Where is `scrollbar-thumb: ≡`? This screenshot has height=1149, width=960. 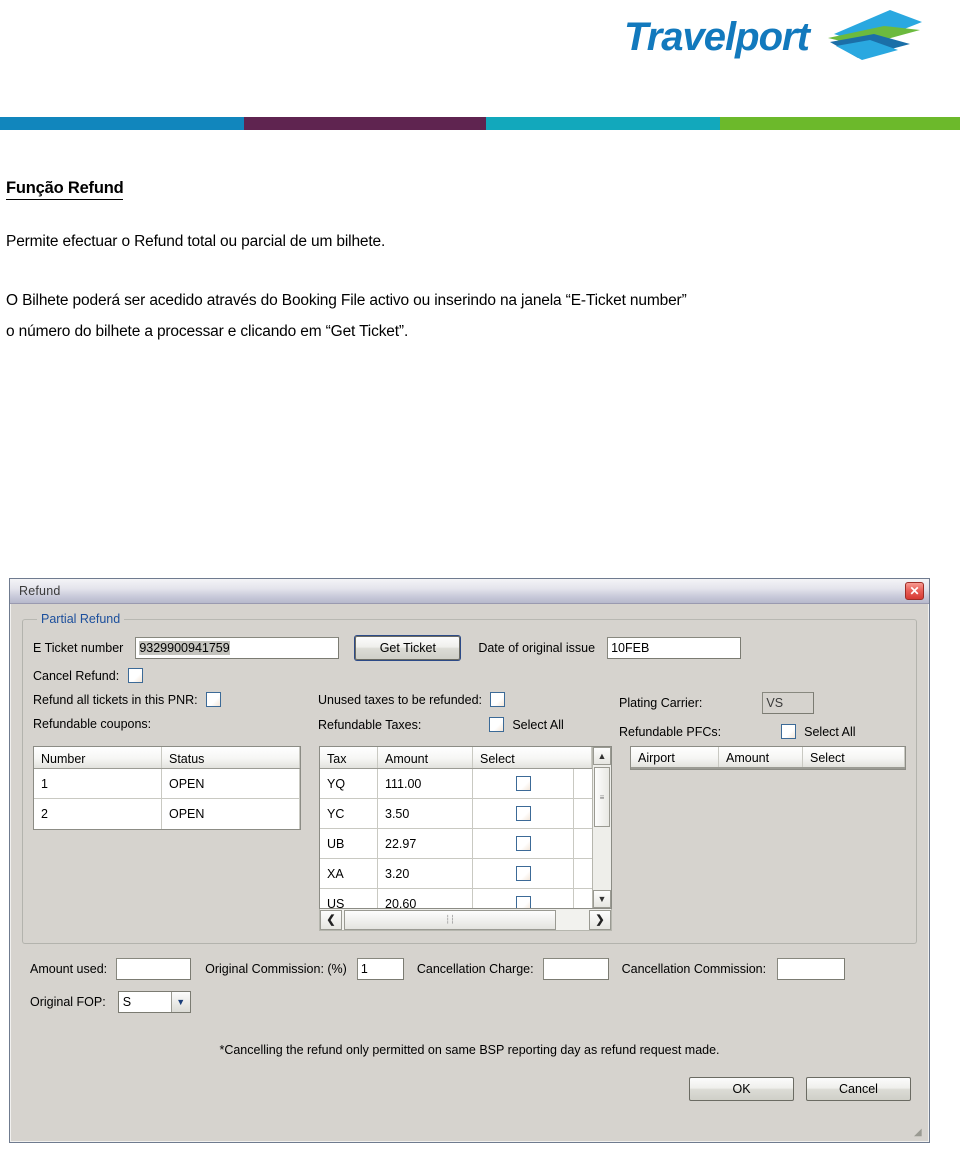
scrollbar-thumb: ≡ is located at coordinates (602, 797).